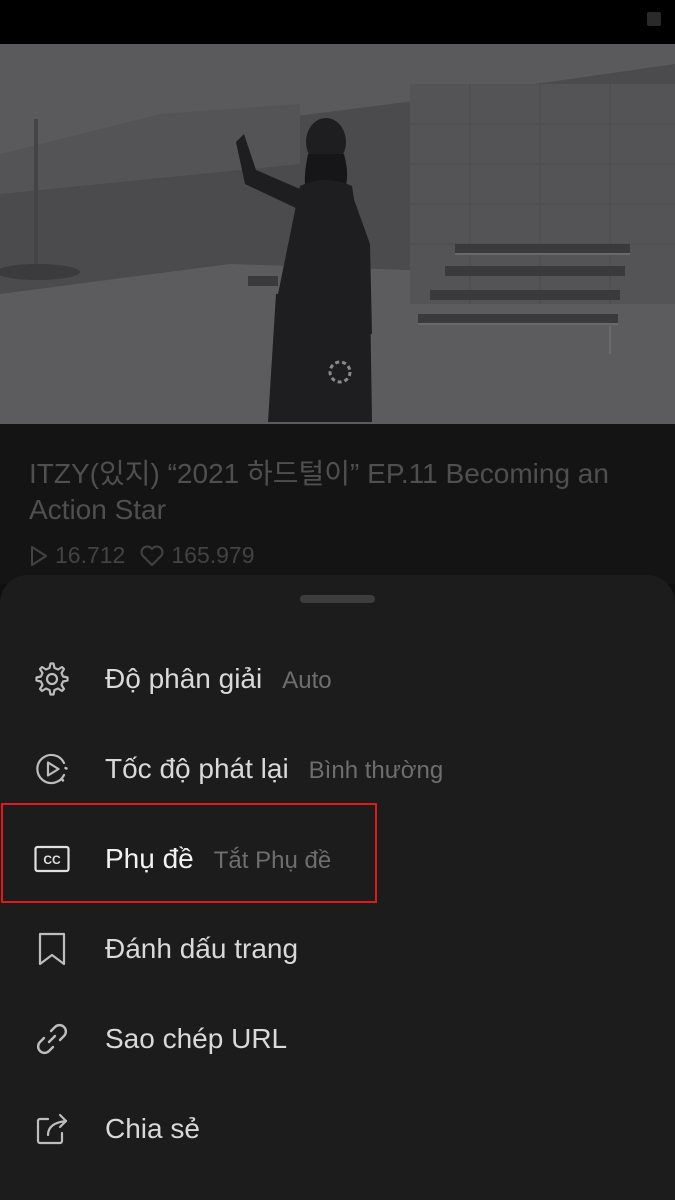 This screenshot has width=675, height=1200. Describe the element at coordinates (52, 1129) in the screenshot. I see `share-icon` at that location.